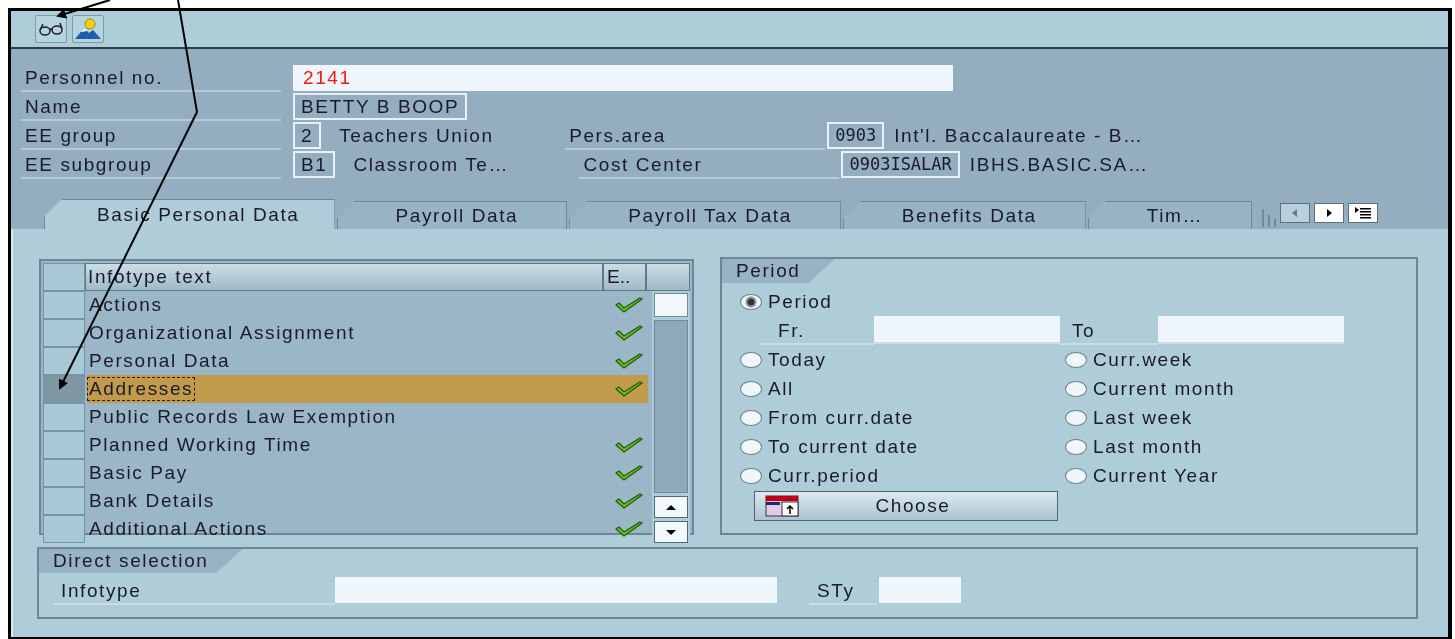 This screenshot has height=639, width=1455. I want to click on radio-option: Curr.week, so click(1215, 359).